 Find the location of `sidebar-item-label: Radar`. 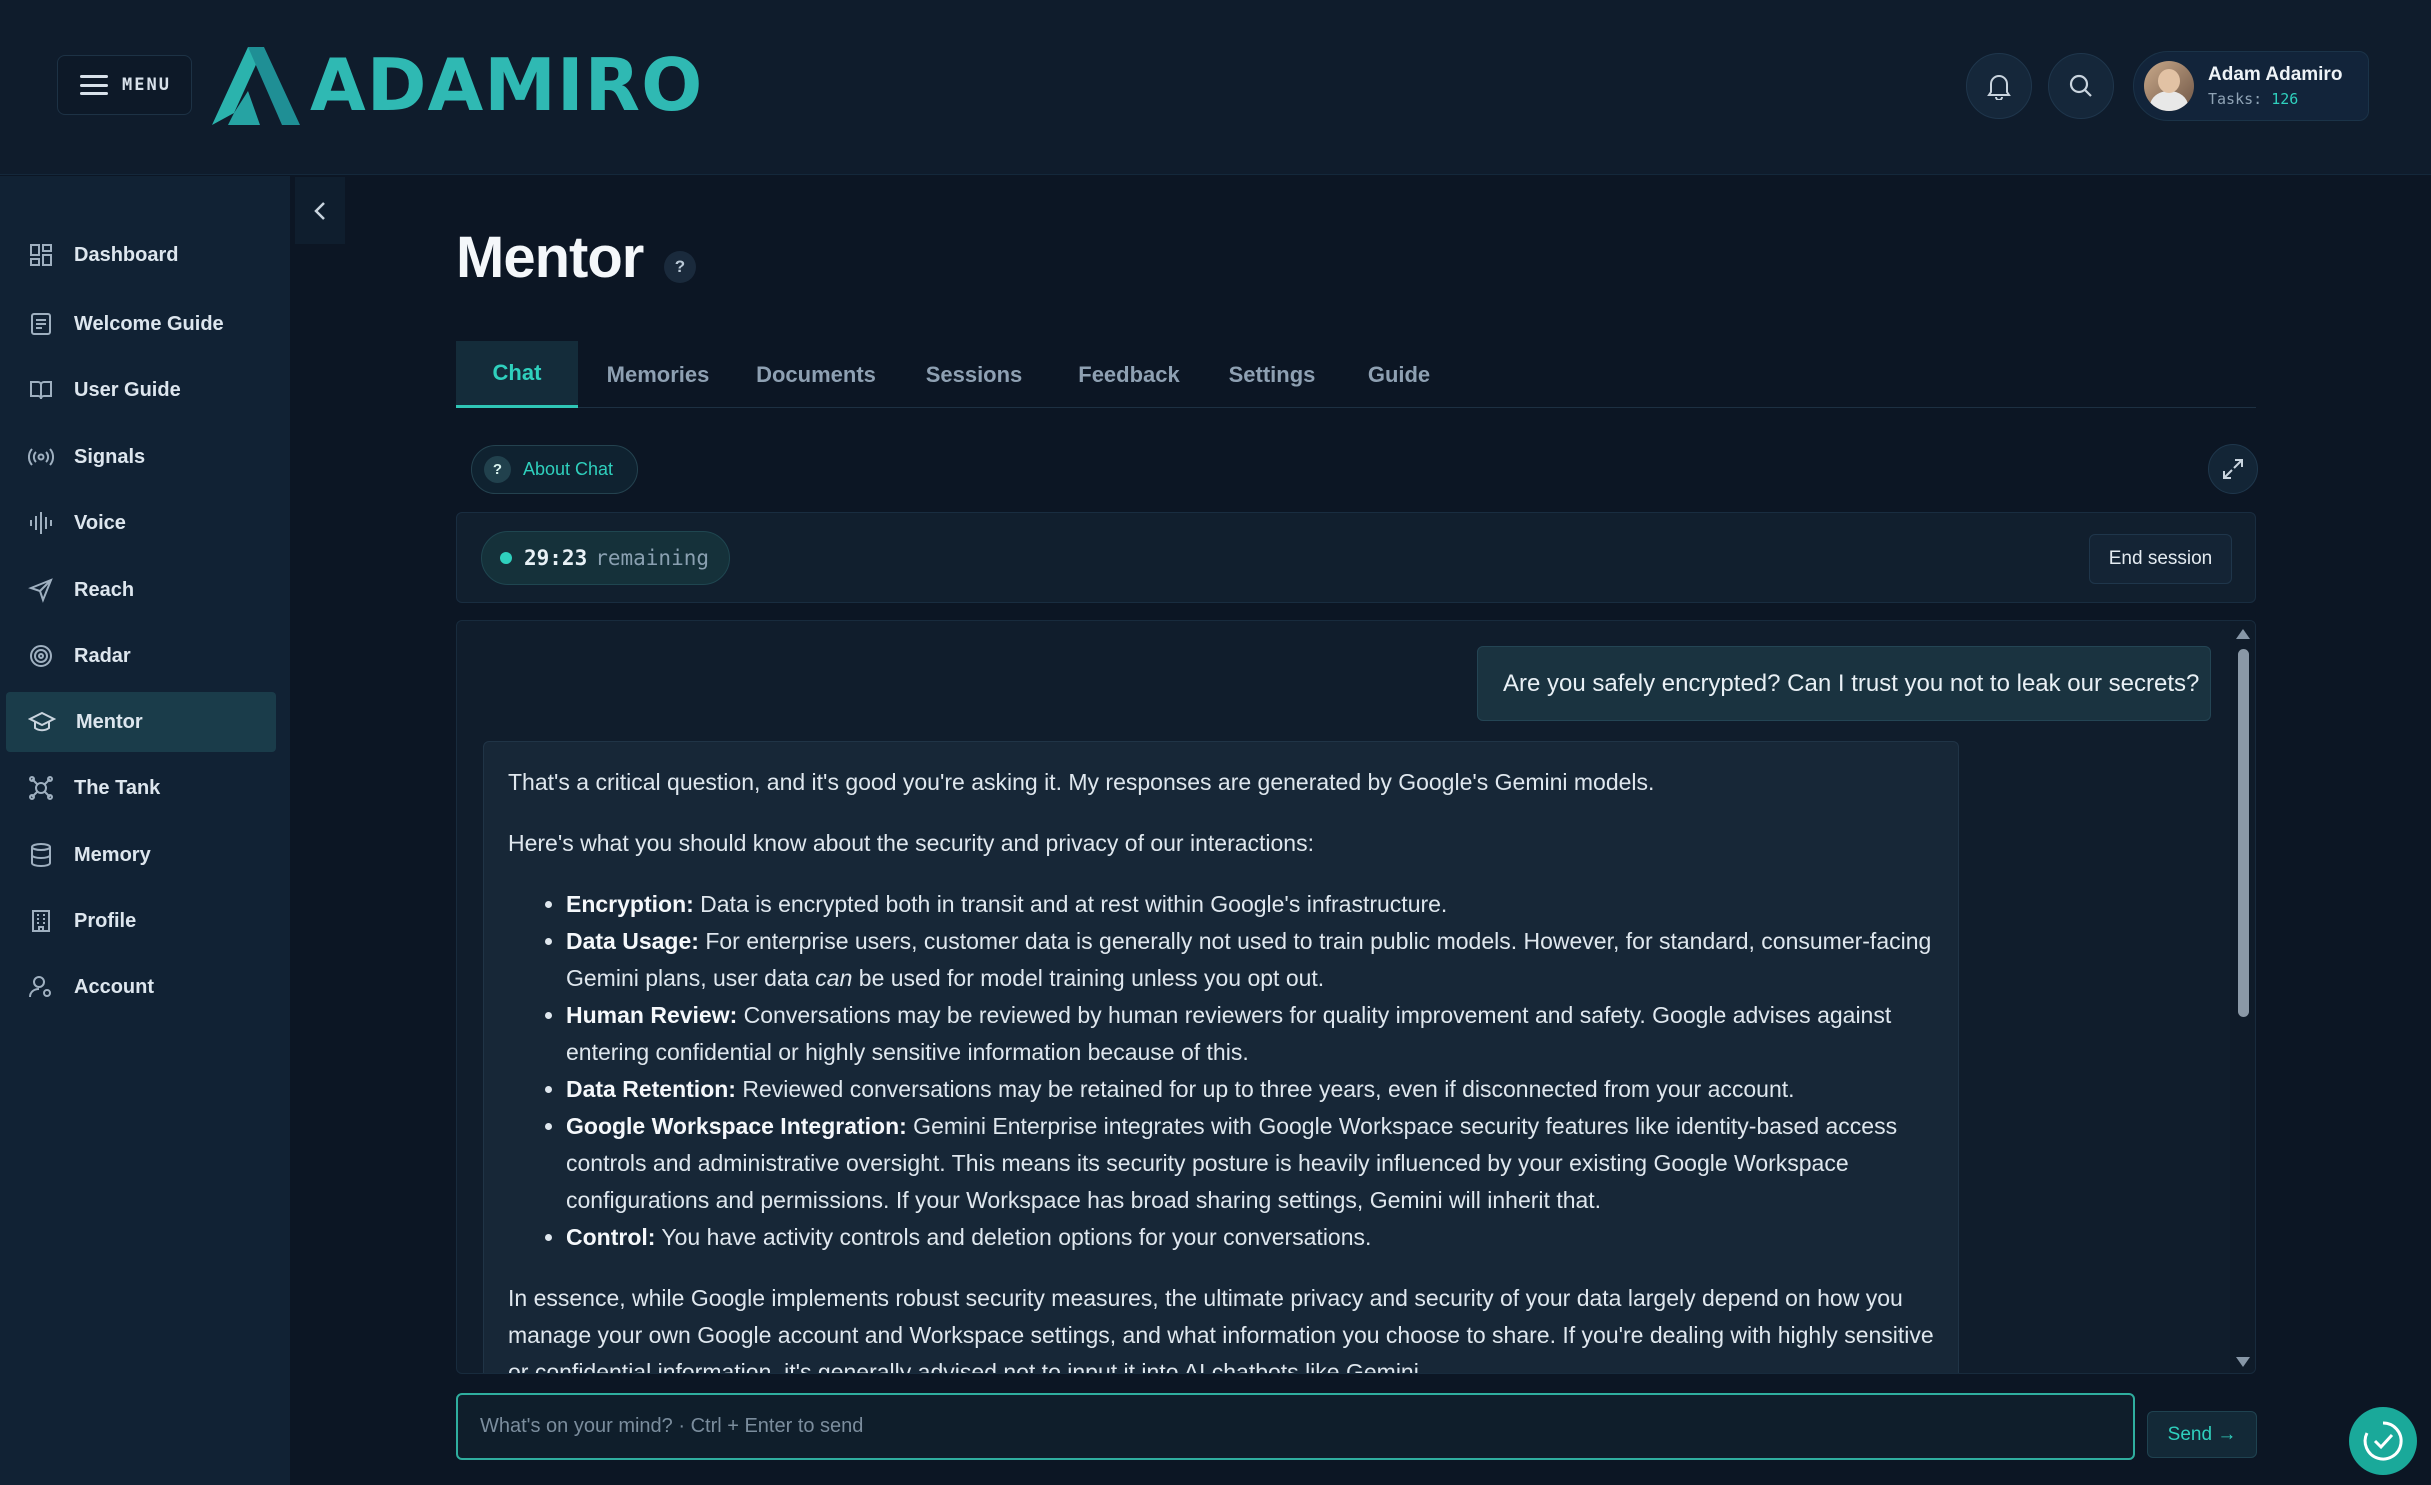

sidebar-item-label: Radar is located at coordinates (102, 655).